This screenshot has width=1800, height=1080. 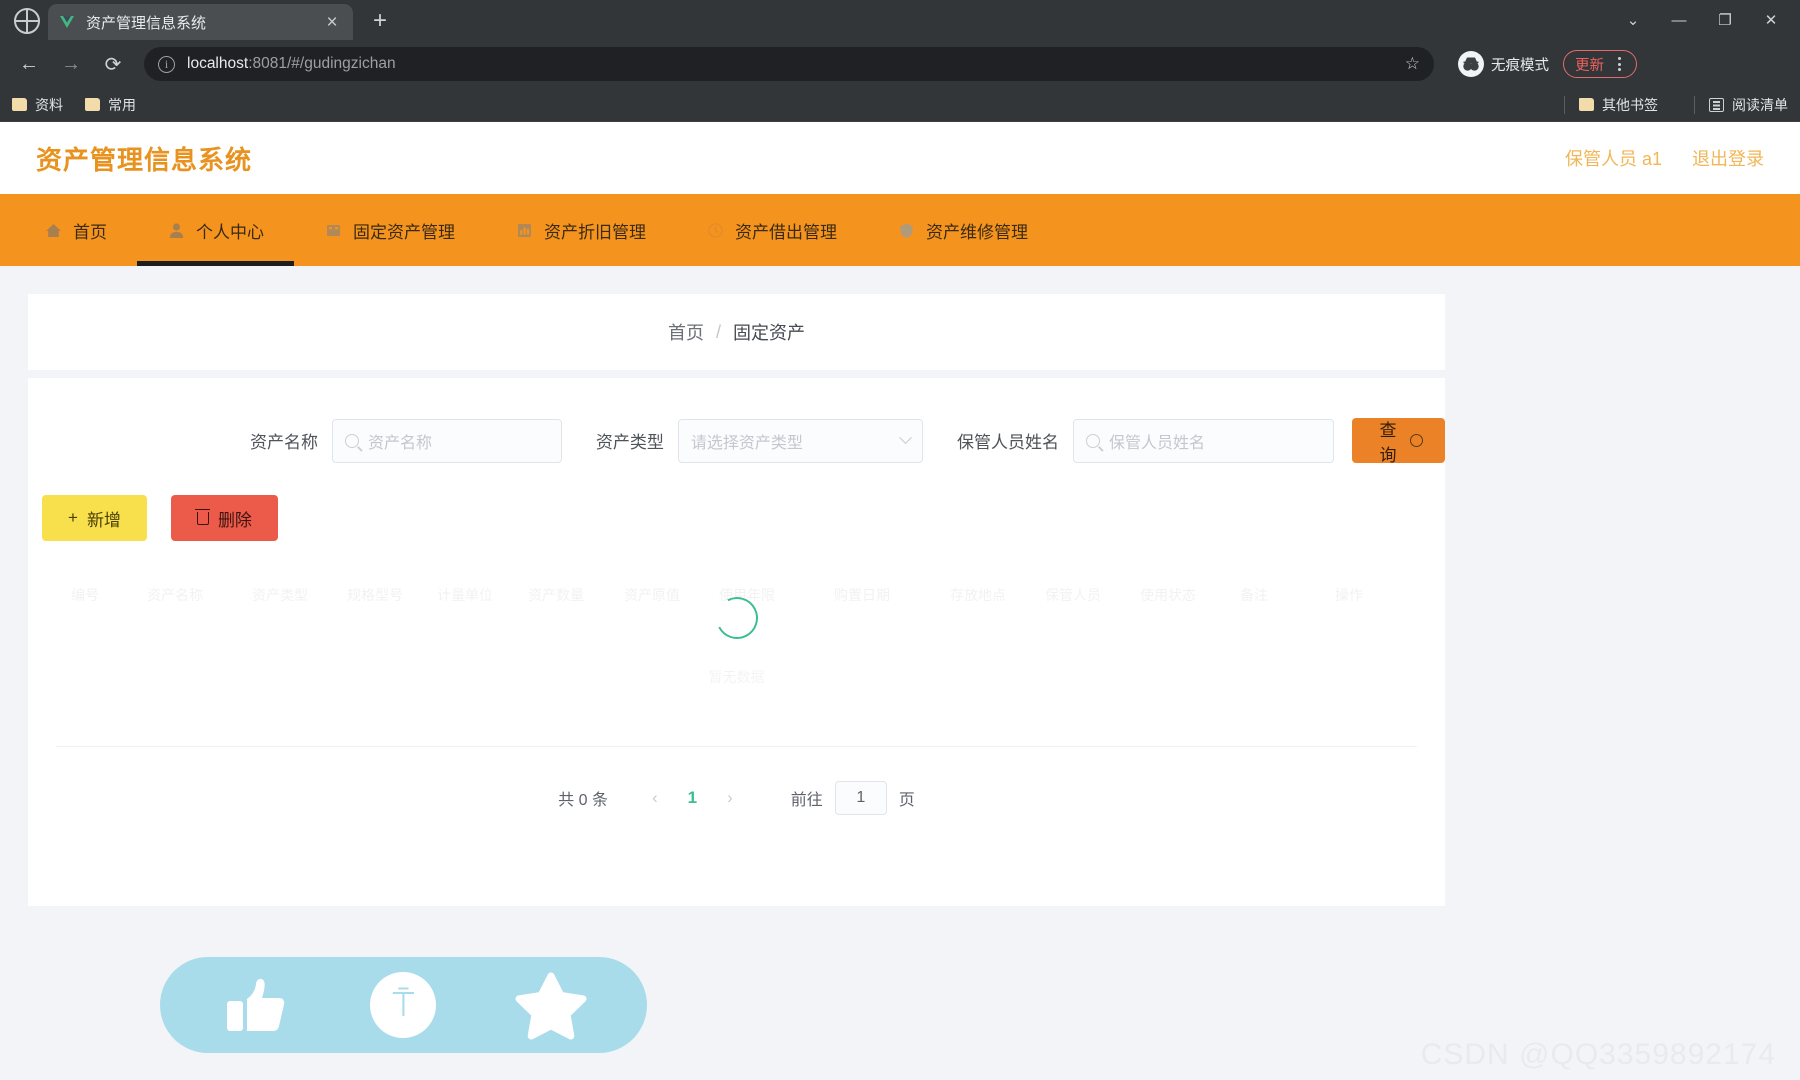 I want to click on main-navigation: 首页 个人中心 固定资产管理 资产折旧管理 资产借出管理 资产维修管理, so click(x=900, y=230).